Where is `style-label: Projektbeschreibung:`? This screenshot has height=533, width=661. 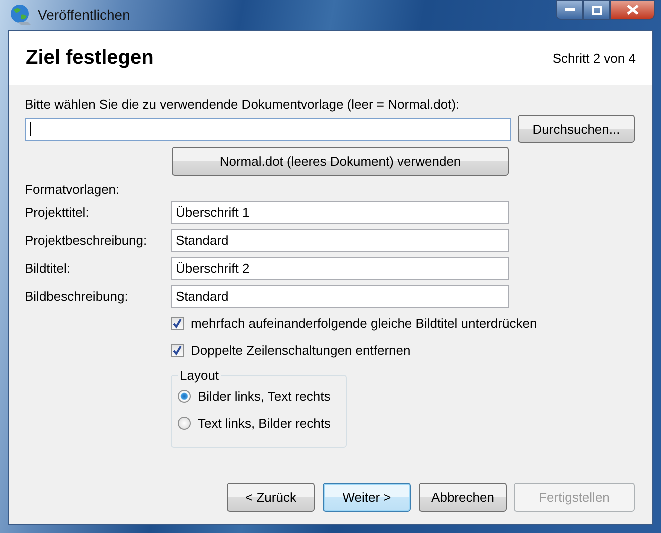
style-label: Projektbeschreibung: is located at coordinates (86, 240).